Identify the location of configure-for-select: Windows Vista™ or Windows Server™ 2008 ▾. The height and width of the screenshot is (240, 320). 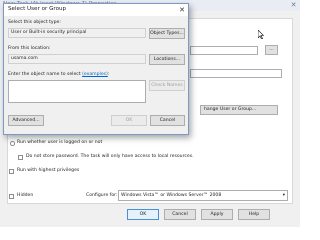
(203, 195).